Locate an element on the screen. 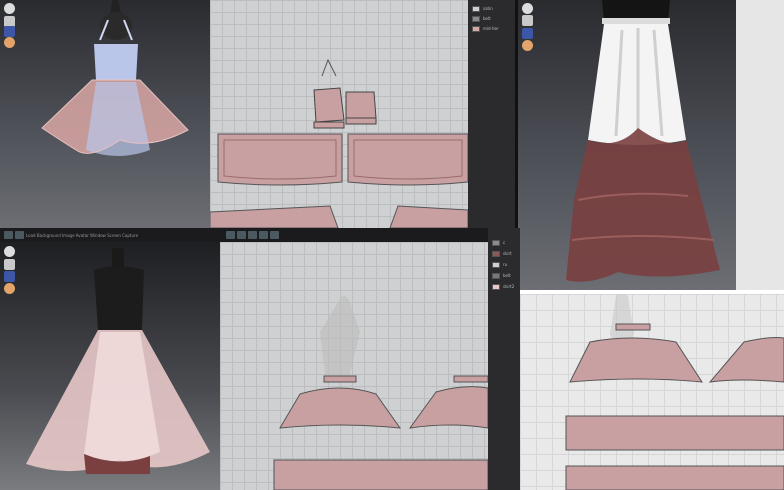 The height and width of the screenshot is (490, 784). object-item: ru is located at coordinates (499, 264).